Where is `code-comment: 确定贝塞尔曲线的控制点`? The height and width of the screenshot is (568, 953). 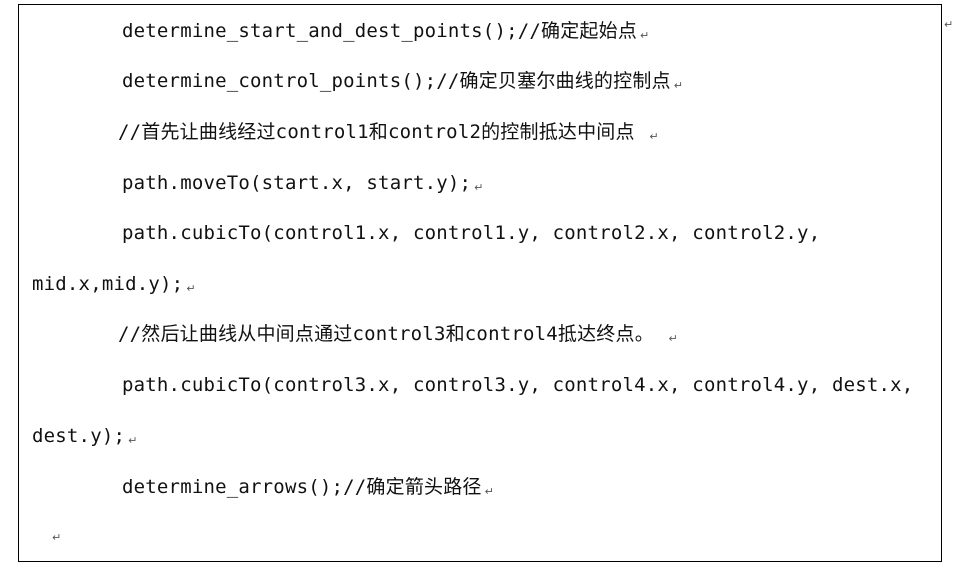
code-comment: 确定贝塞尔曲线的控制点 is located at coordinates (565, 81).